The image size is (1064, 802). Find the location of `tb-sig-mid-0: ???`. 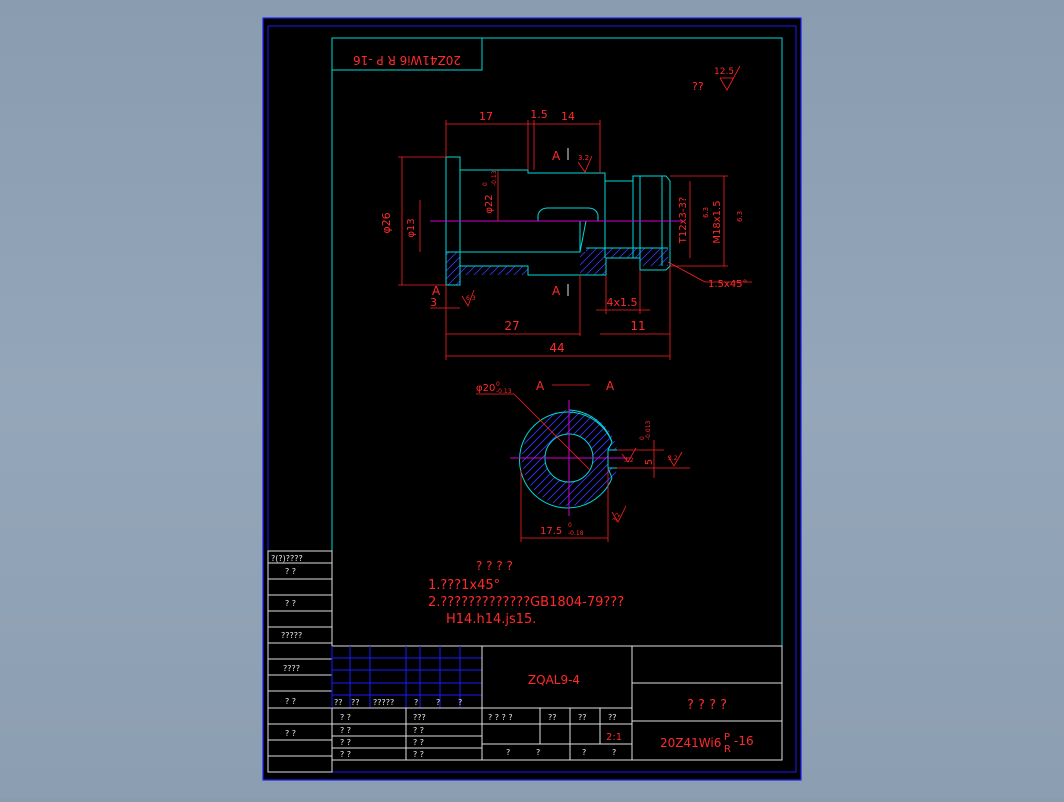

tb-sig-mid-0: ??? is located at coordinates (419, 717).